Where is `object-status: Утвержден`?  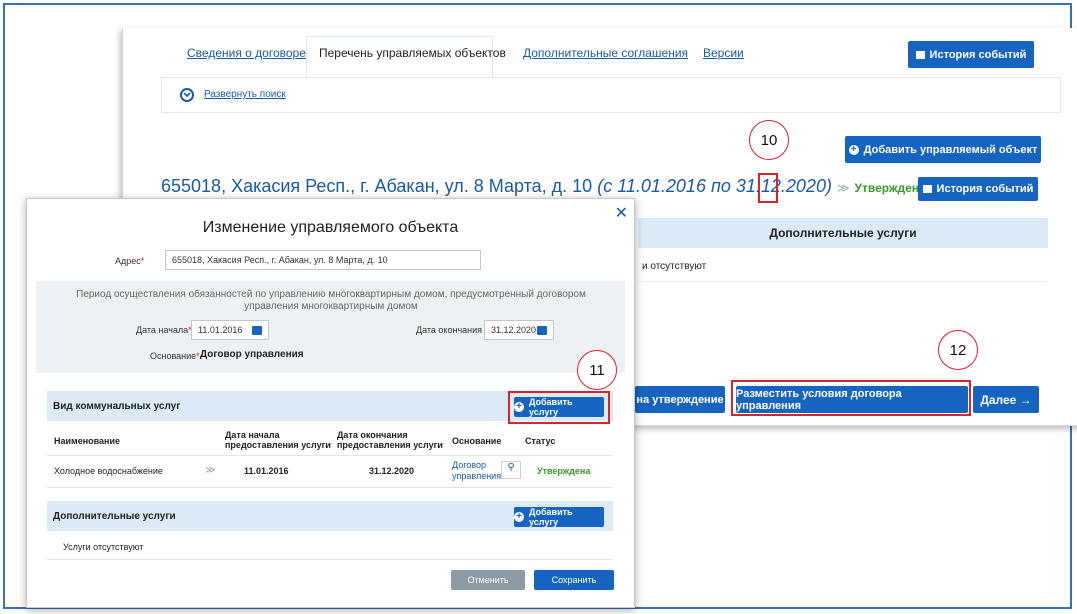
object-status: Утвержден is located at coordinates (886, 188).